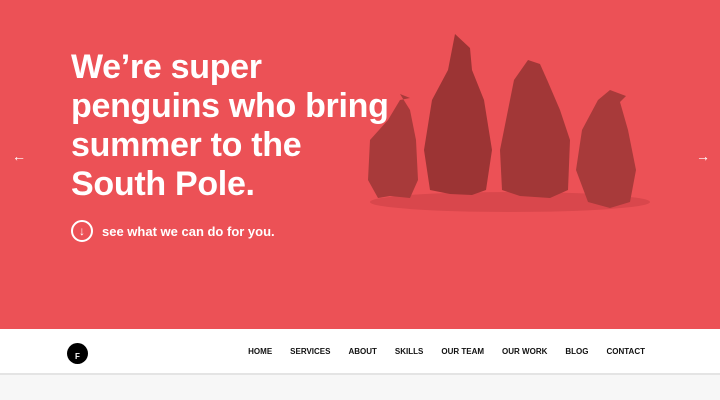 Image resolution: width=720 pixels, height=400 pixels. What do you see at coordinates (19, 156) in the screenshot?
I see `prev-slide-arrow-icon: ←` at bounding box center [19, 156].